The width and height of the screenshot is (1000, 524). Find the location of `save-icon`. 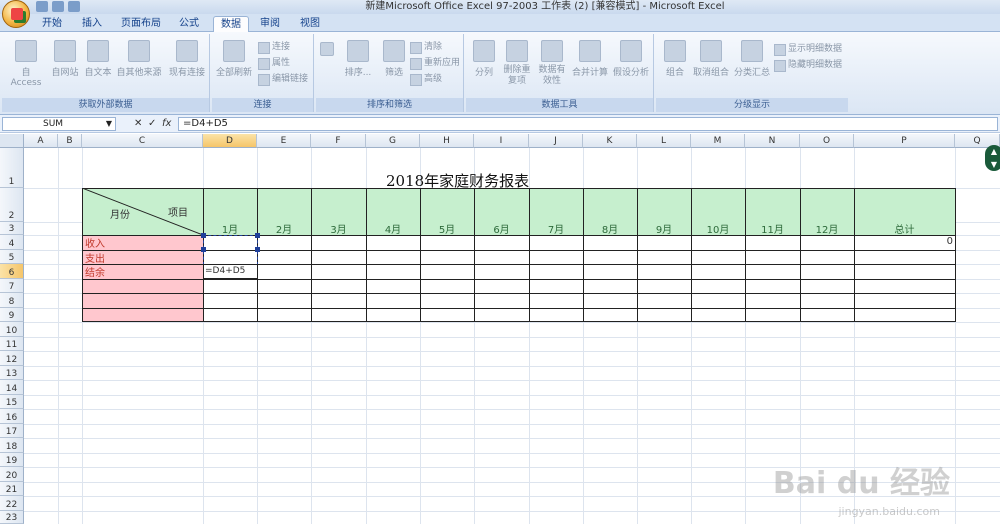

save-icon is located at coordinates (42, 6).